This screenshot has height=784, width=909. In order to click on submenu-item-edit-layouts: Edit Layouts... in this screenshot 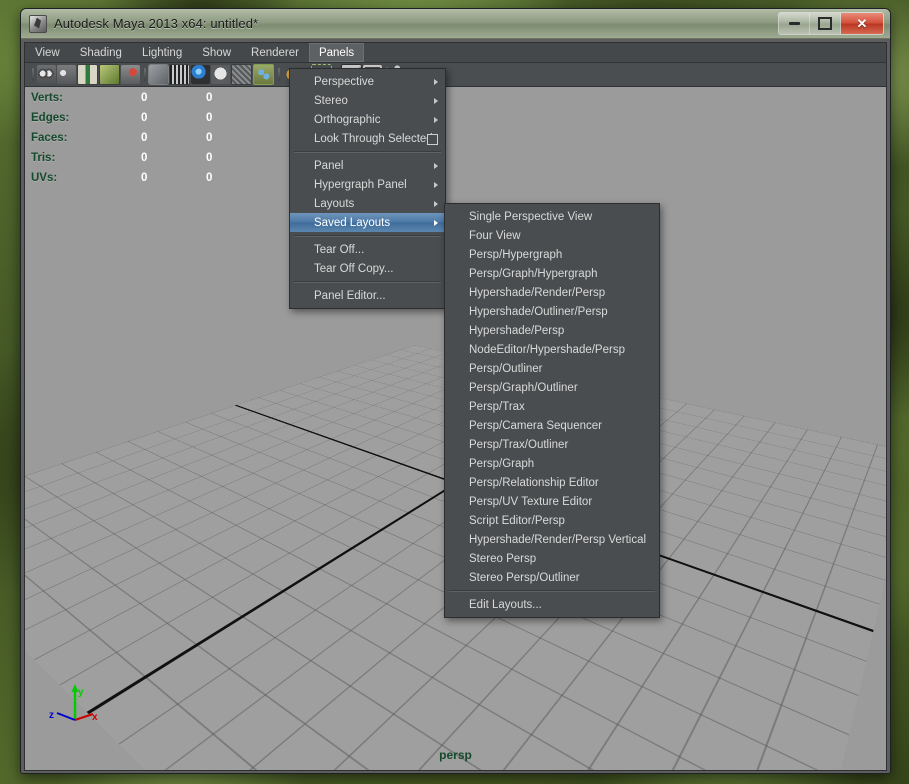, I will do `click(552, 604)`.